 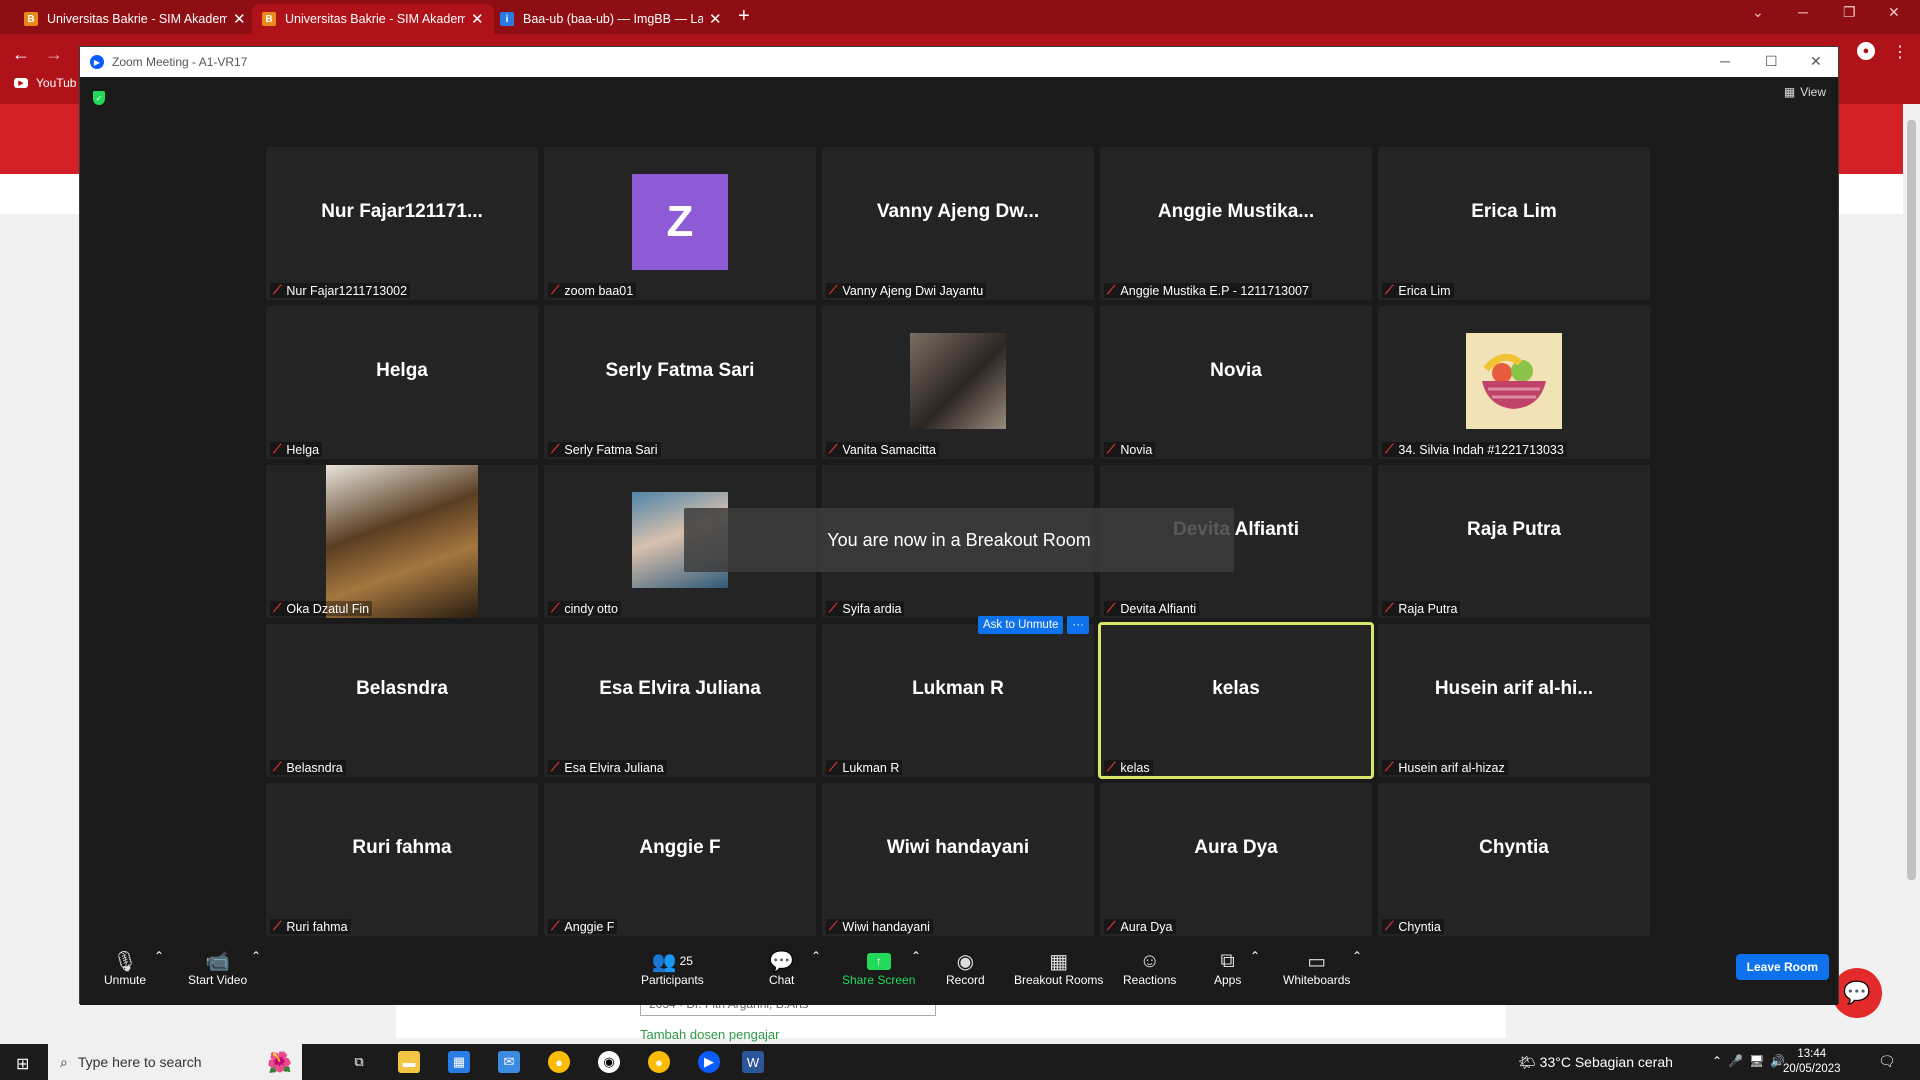 I want to click on close-icon: ✕, so click(x=1816, y=61).